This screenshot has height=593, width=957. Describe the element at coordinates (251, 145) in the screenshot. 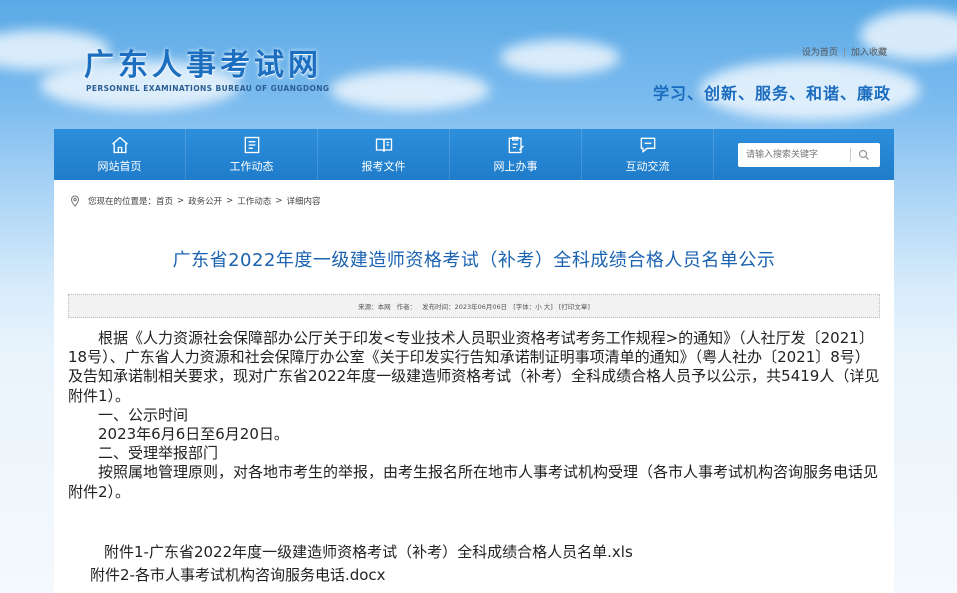

I see `news-list-icon` at that location.